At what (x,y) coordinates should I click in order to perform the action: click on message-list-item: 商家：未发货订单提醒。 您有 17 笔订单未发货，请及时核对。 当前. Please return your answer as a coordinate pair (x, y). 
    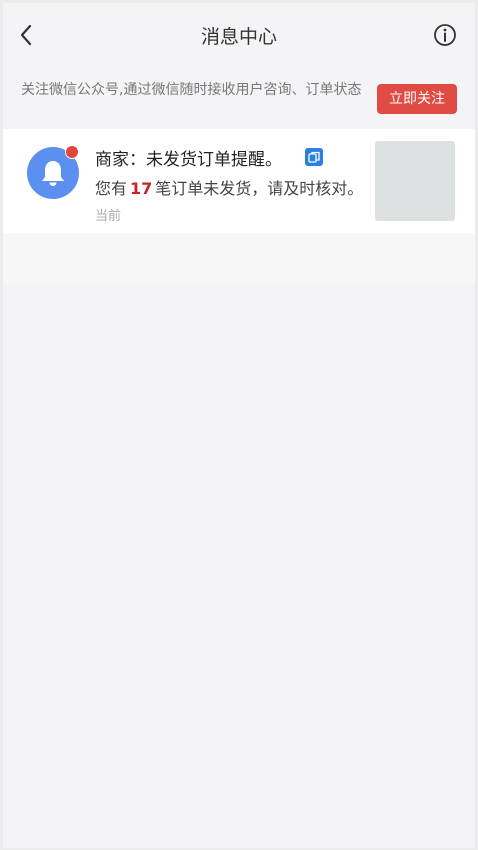
    Looking at the image, I should click on (239, 181).